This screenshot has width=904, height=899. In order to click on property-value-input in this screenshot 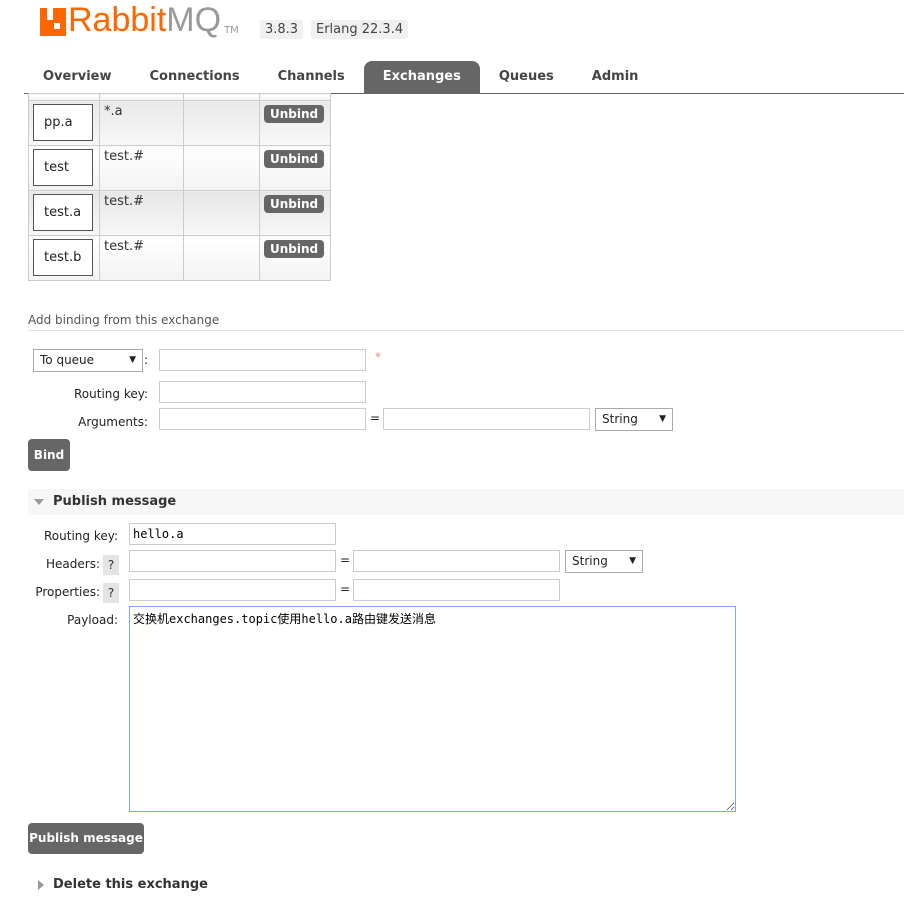, I will do `click(456, 590)`.